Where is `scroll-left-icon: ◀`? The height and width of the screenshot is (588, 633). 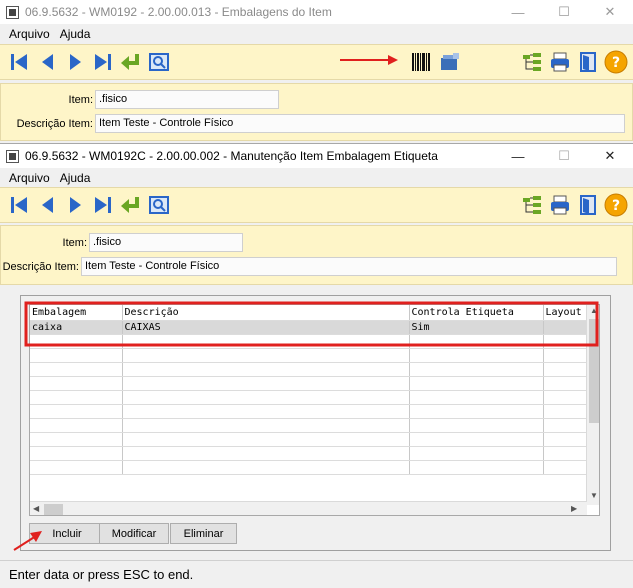 scroll-left-icon: ◀ is located at coordinates (36, 508).